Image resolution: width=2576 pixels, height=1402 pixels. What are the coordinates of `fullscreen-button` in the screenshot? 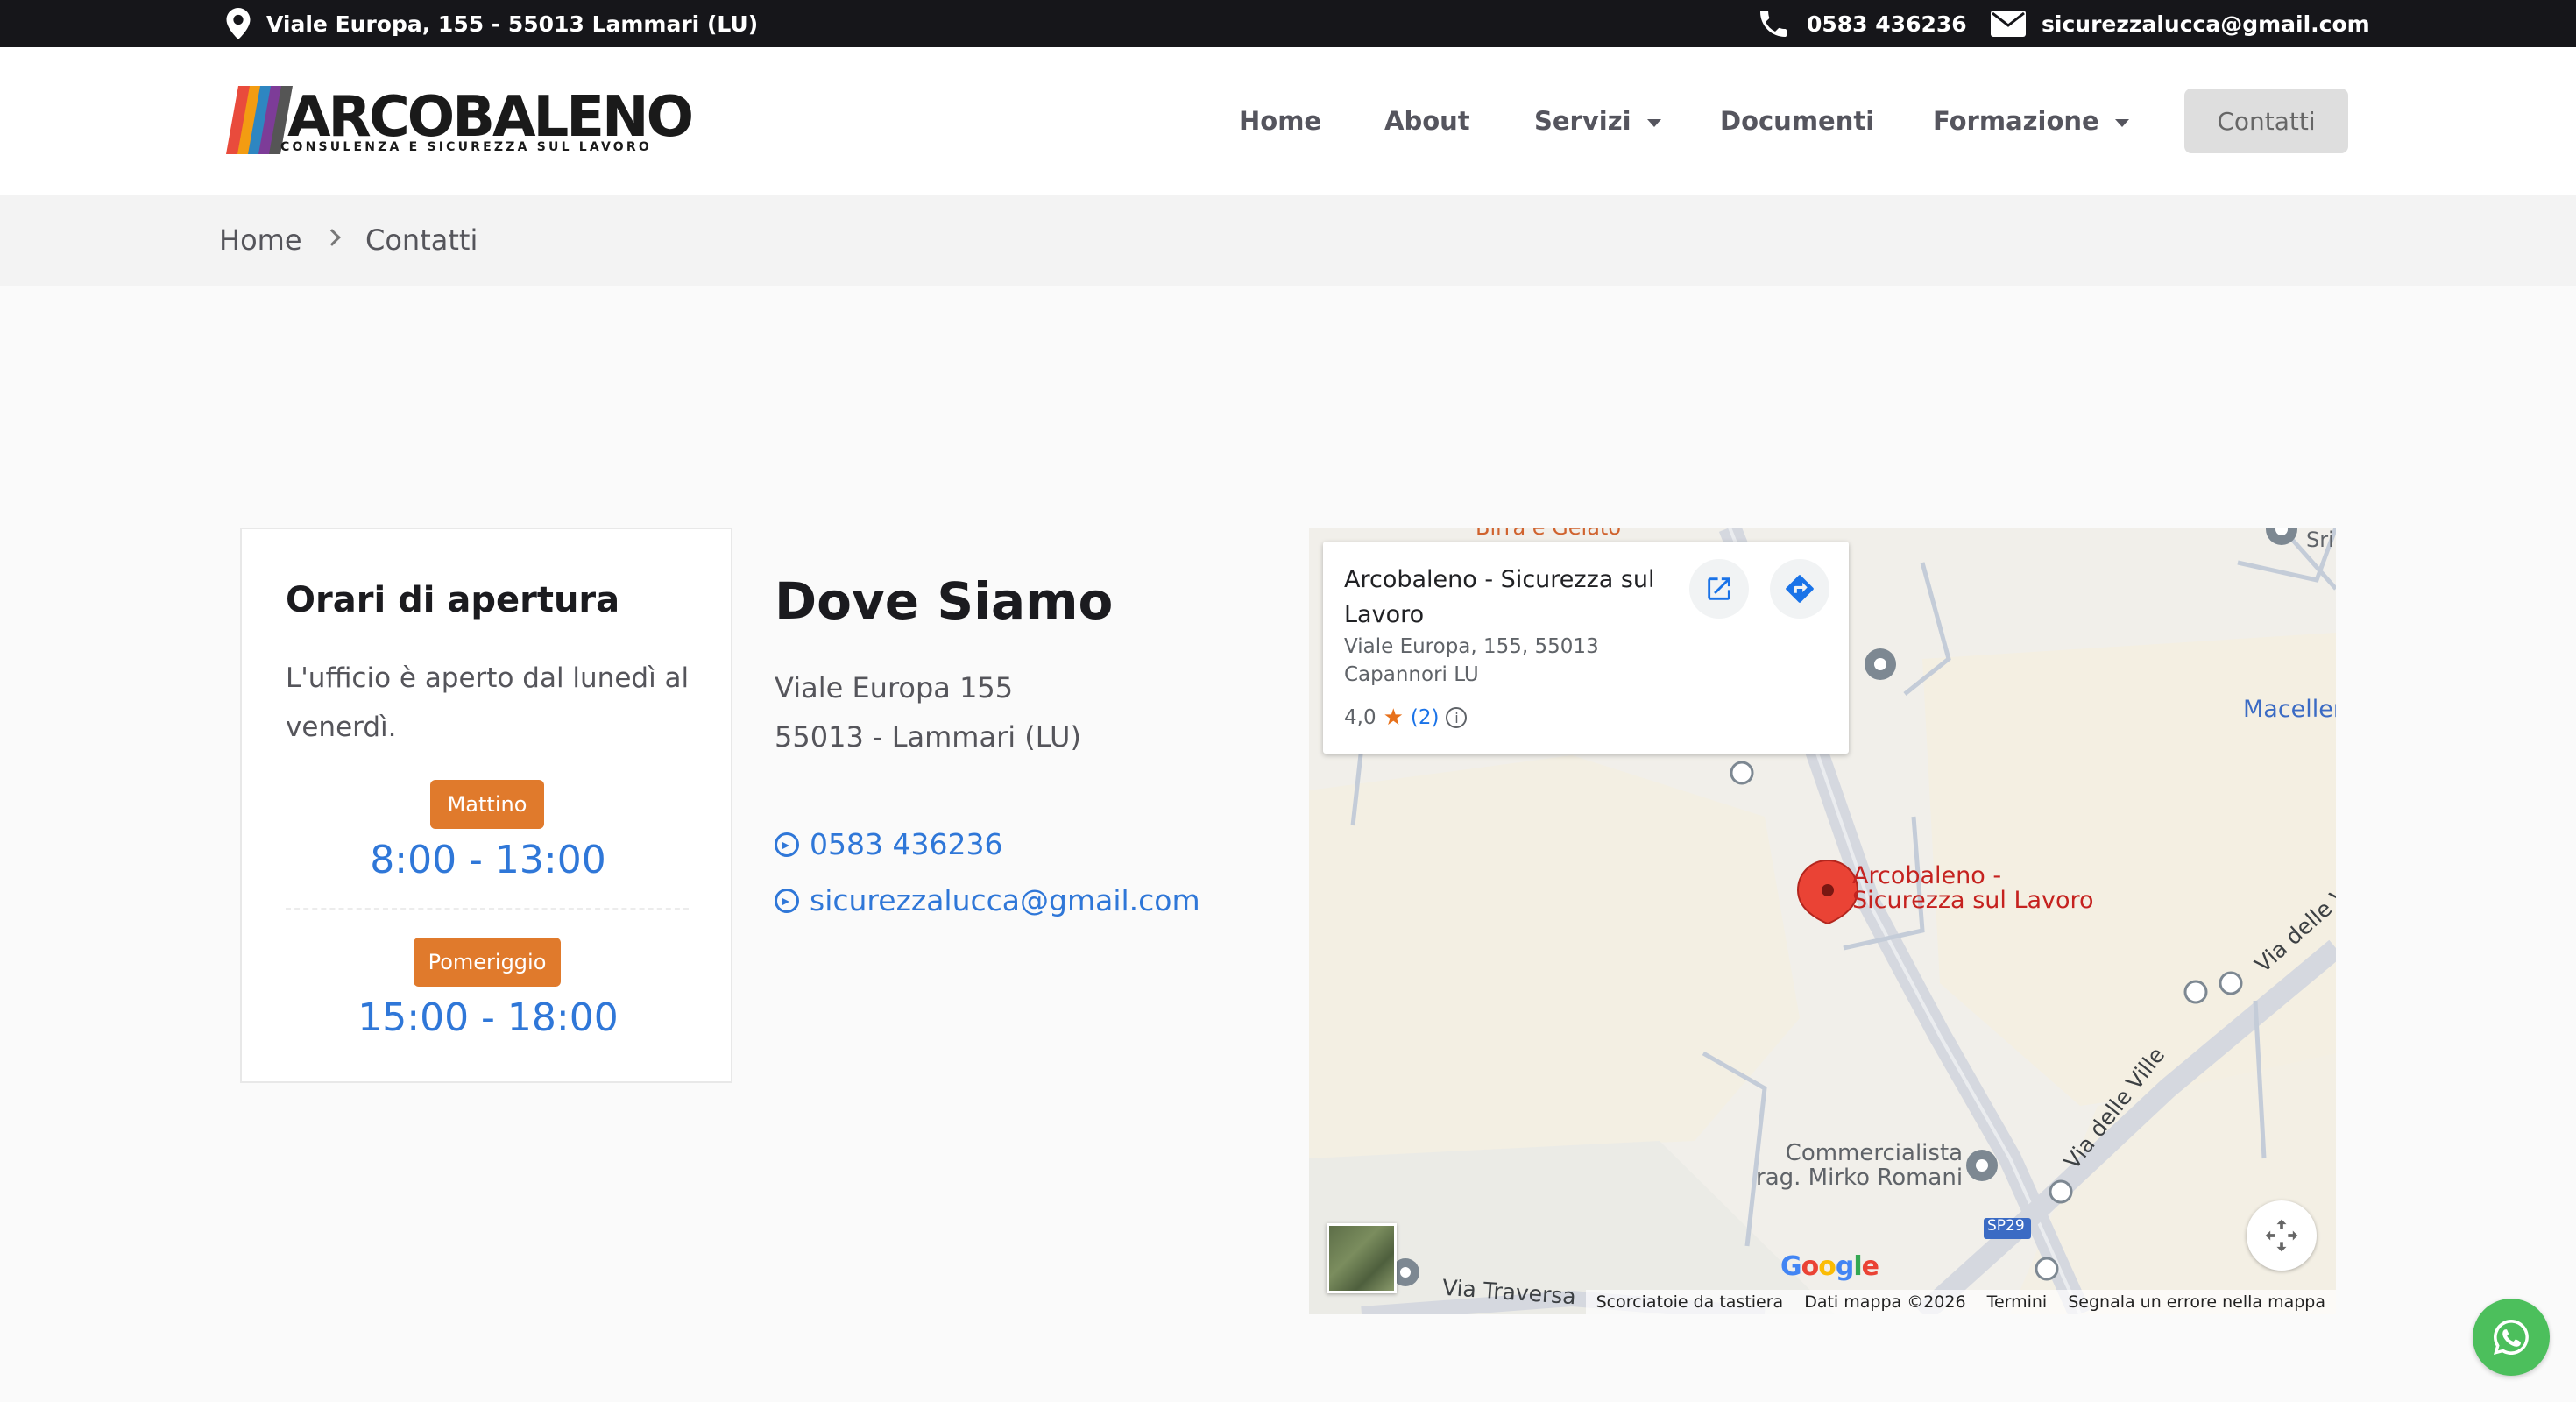 It's located at (2282, 1235).